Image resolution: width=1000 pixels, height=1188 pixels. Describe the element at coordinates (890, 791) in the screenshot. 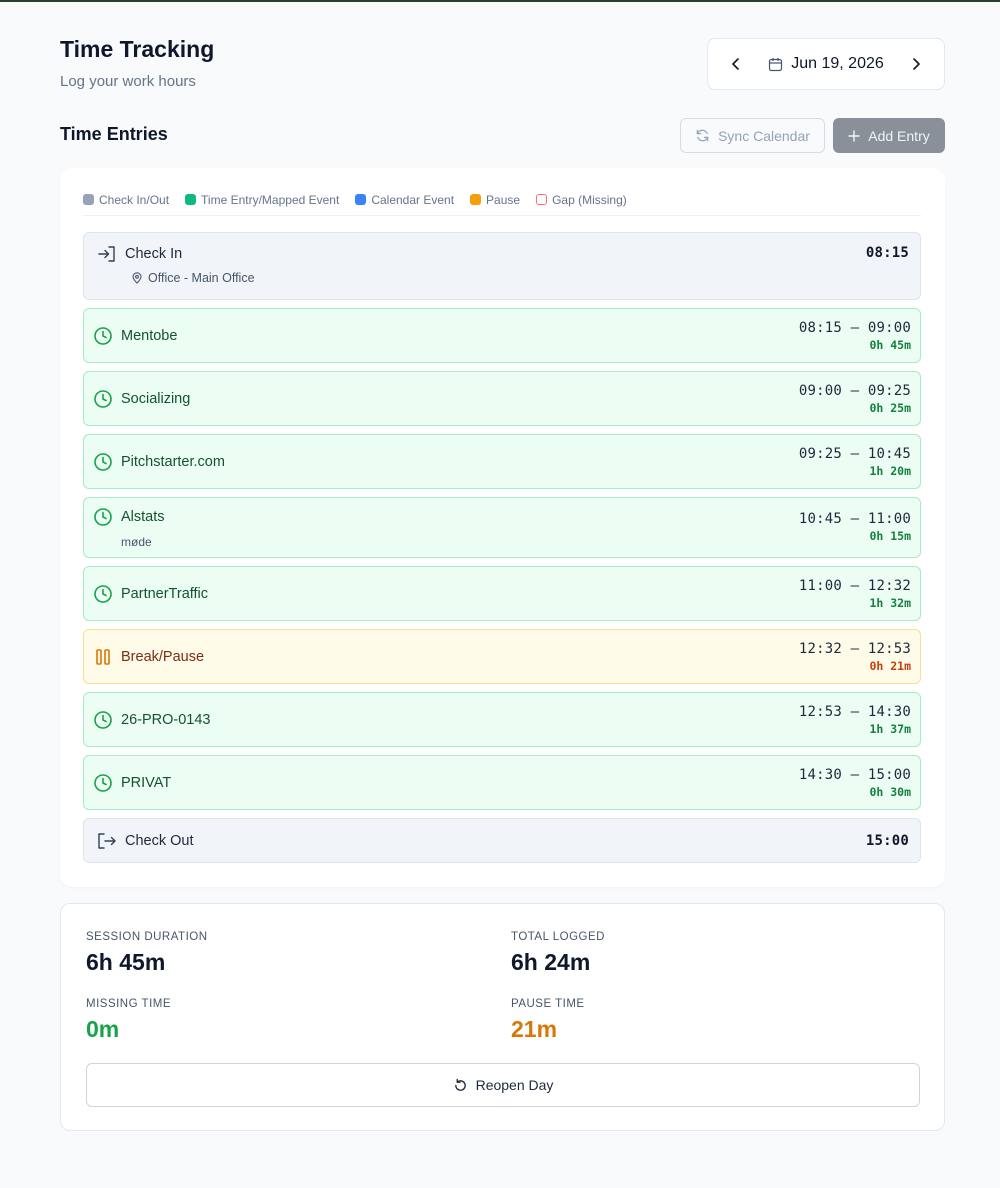

I see `entry-duration: 0h 30m` at that location.